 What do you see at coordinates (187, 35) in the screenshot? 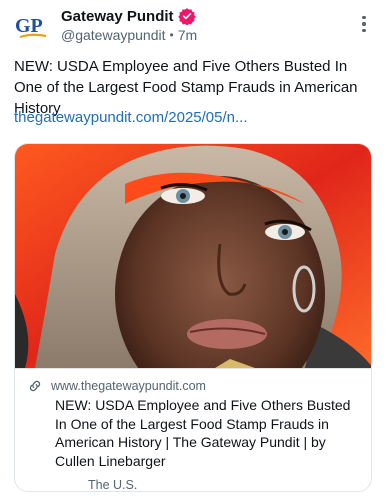
I see `timestamp: 7m` at bounding box center [187, 35].